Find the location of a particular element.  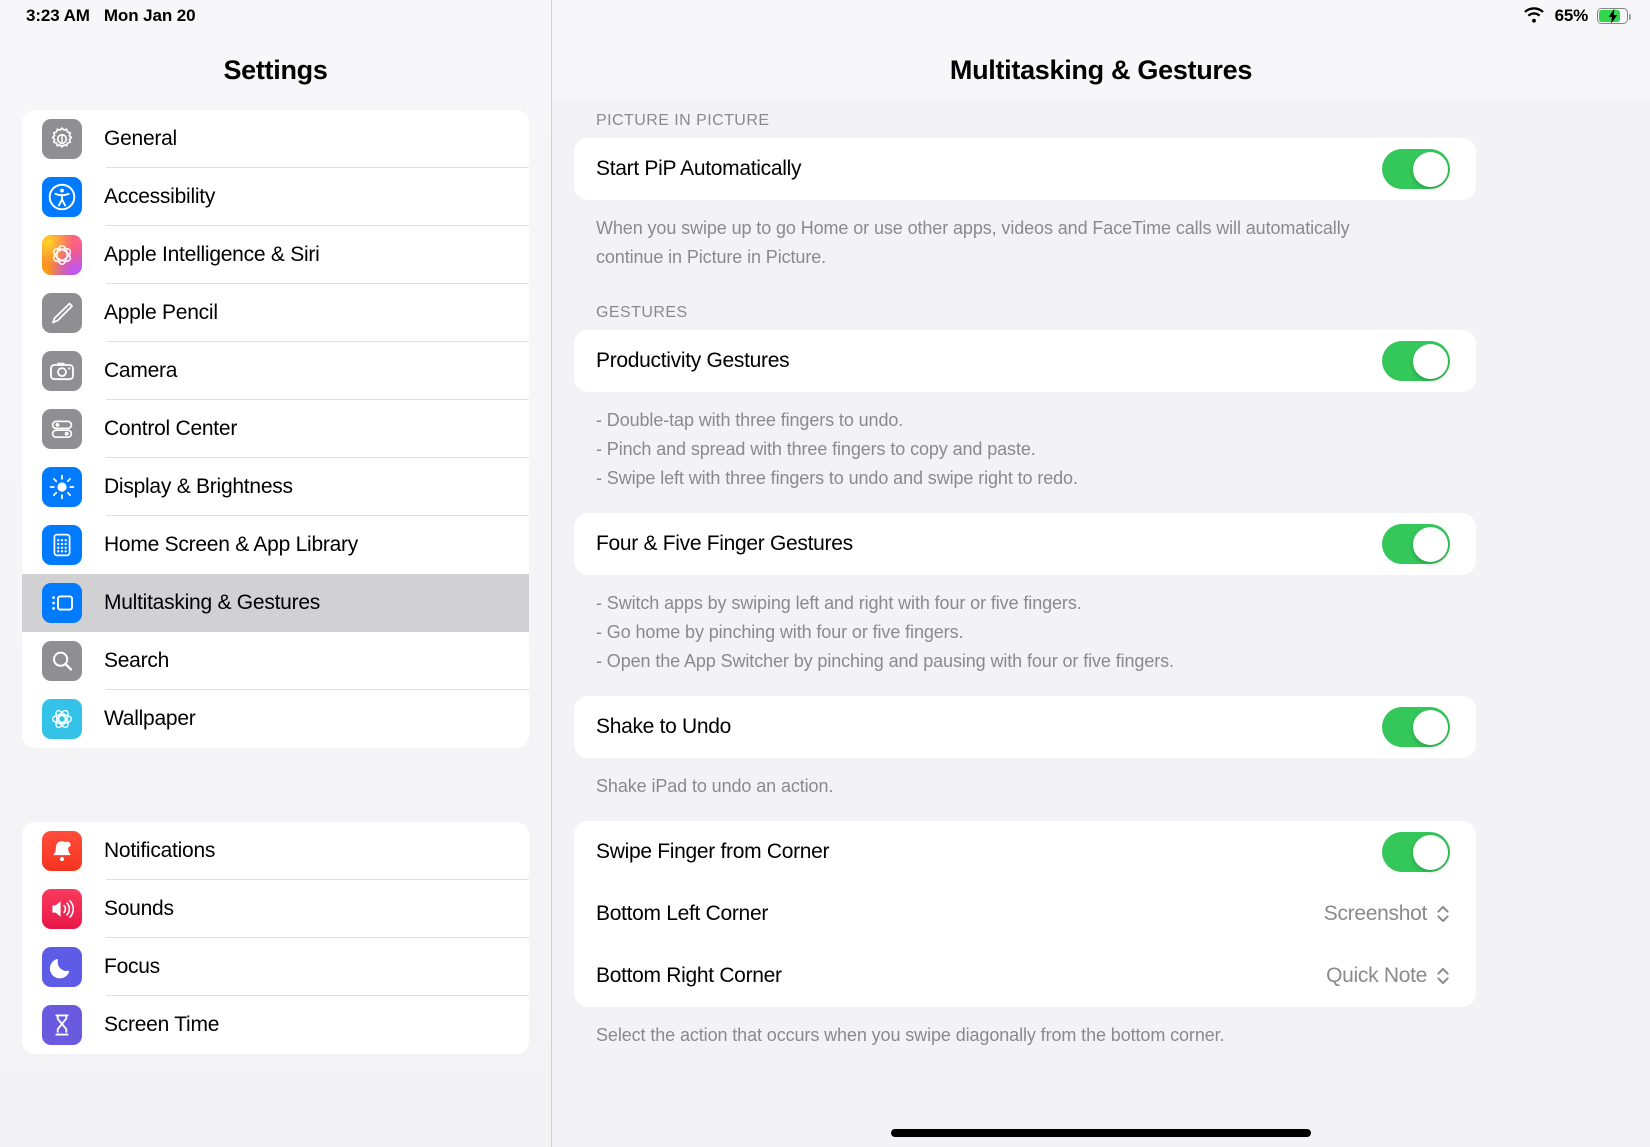

sidebar-item-general: General is located at coordinates (275, 139).